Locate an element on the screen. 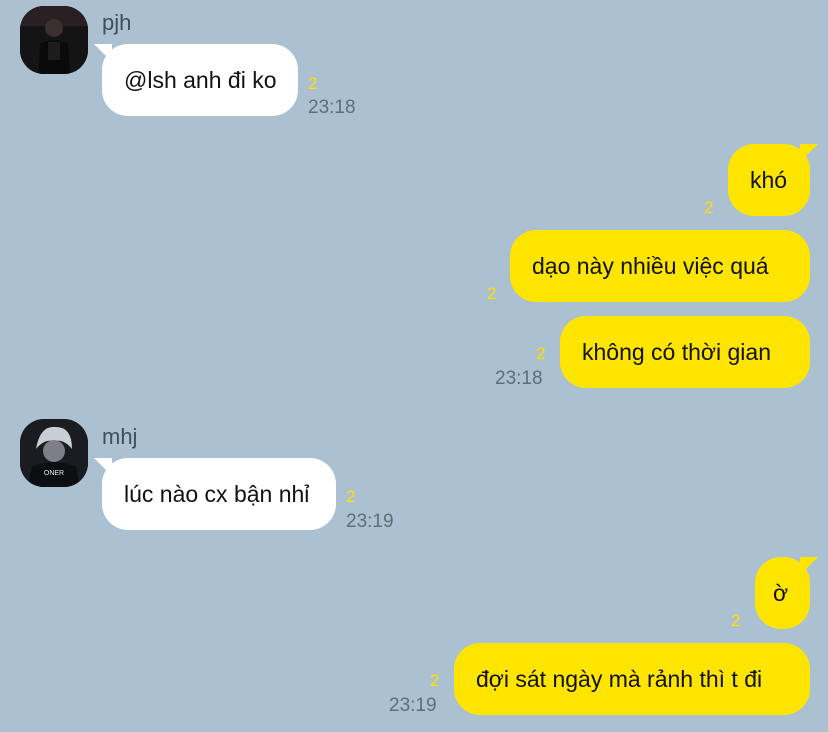 The height and width of the screenshot is (732, 828). message-bubble-incoming: lúc nào cx bận nhỉ is located at coordinates (215, 494).